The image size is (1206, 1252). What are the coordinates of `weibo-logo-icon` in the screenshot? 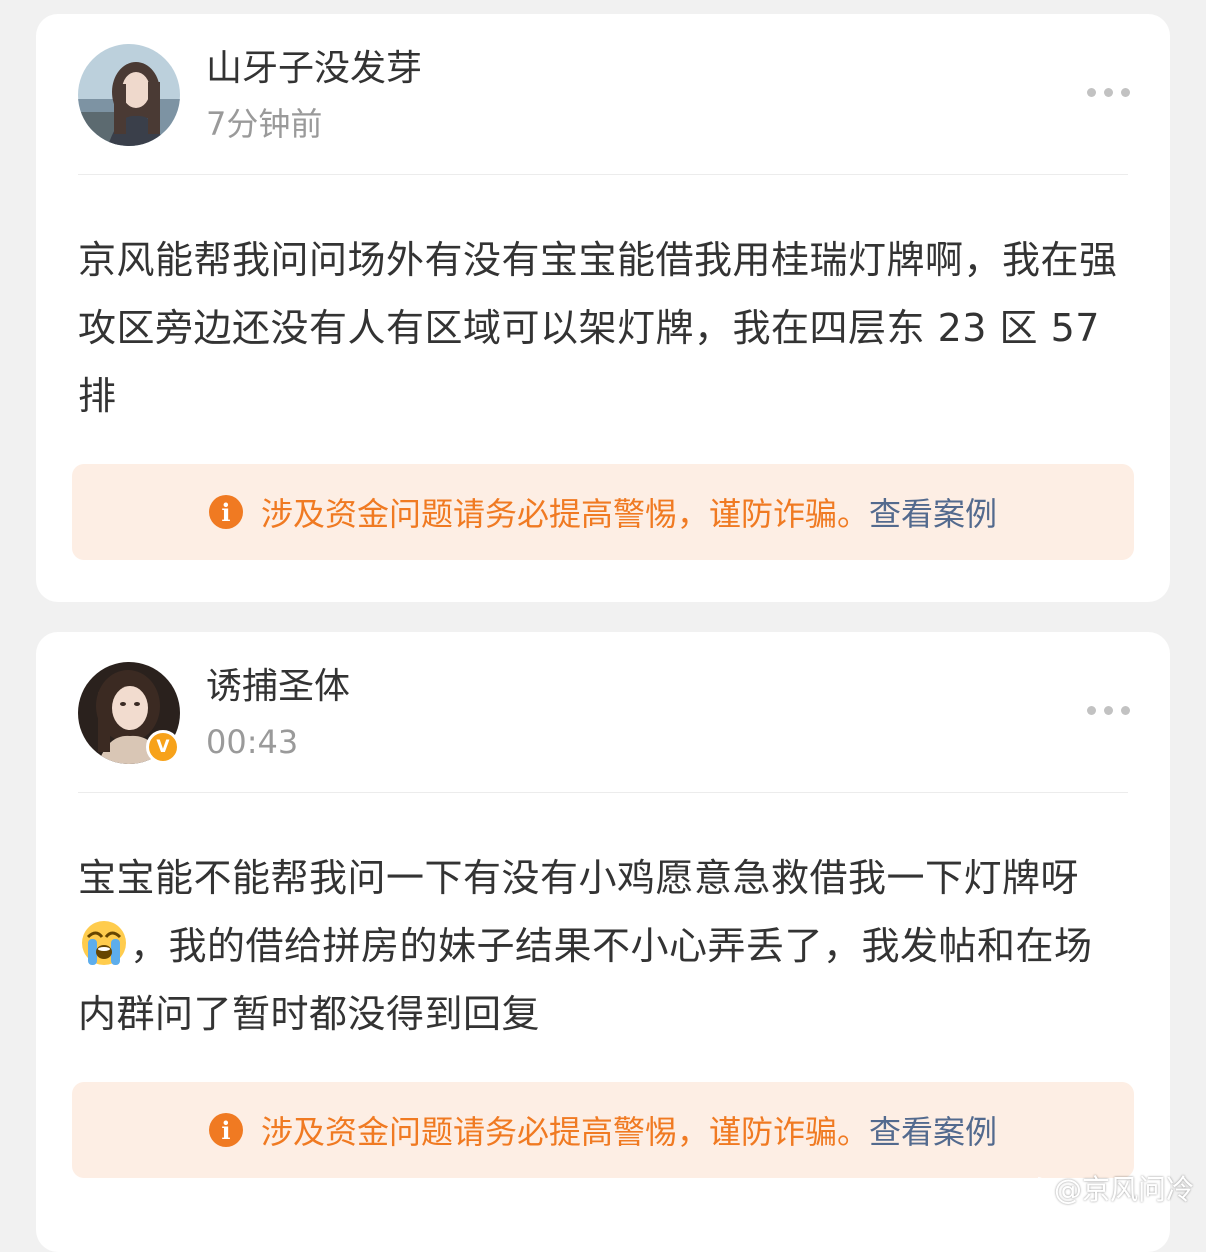 It's located at (1030, 1189).